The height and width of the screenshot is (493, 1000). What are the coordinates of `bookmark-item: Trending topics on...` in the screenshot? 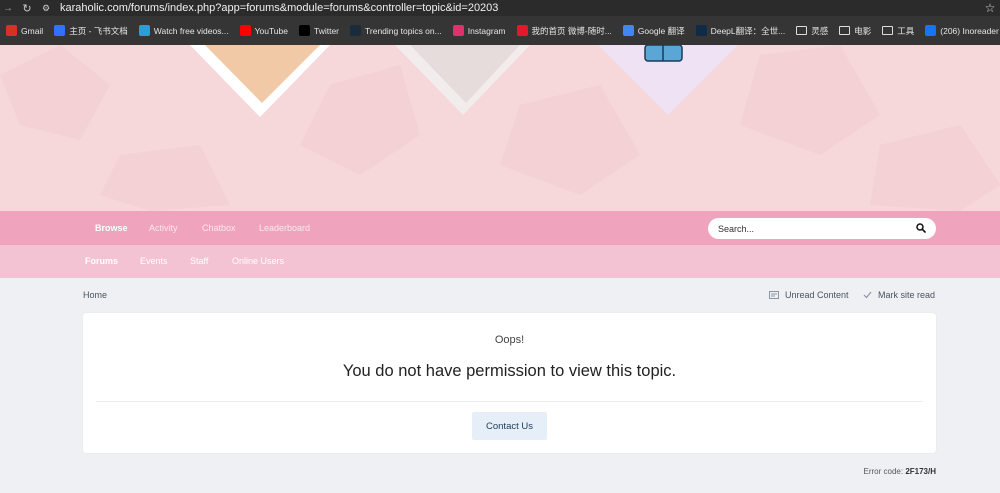 It's located at (396, 30).